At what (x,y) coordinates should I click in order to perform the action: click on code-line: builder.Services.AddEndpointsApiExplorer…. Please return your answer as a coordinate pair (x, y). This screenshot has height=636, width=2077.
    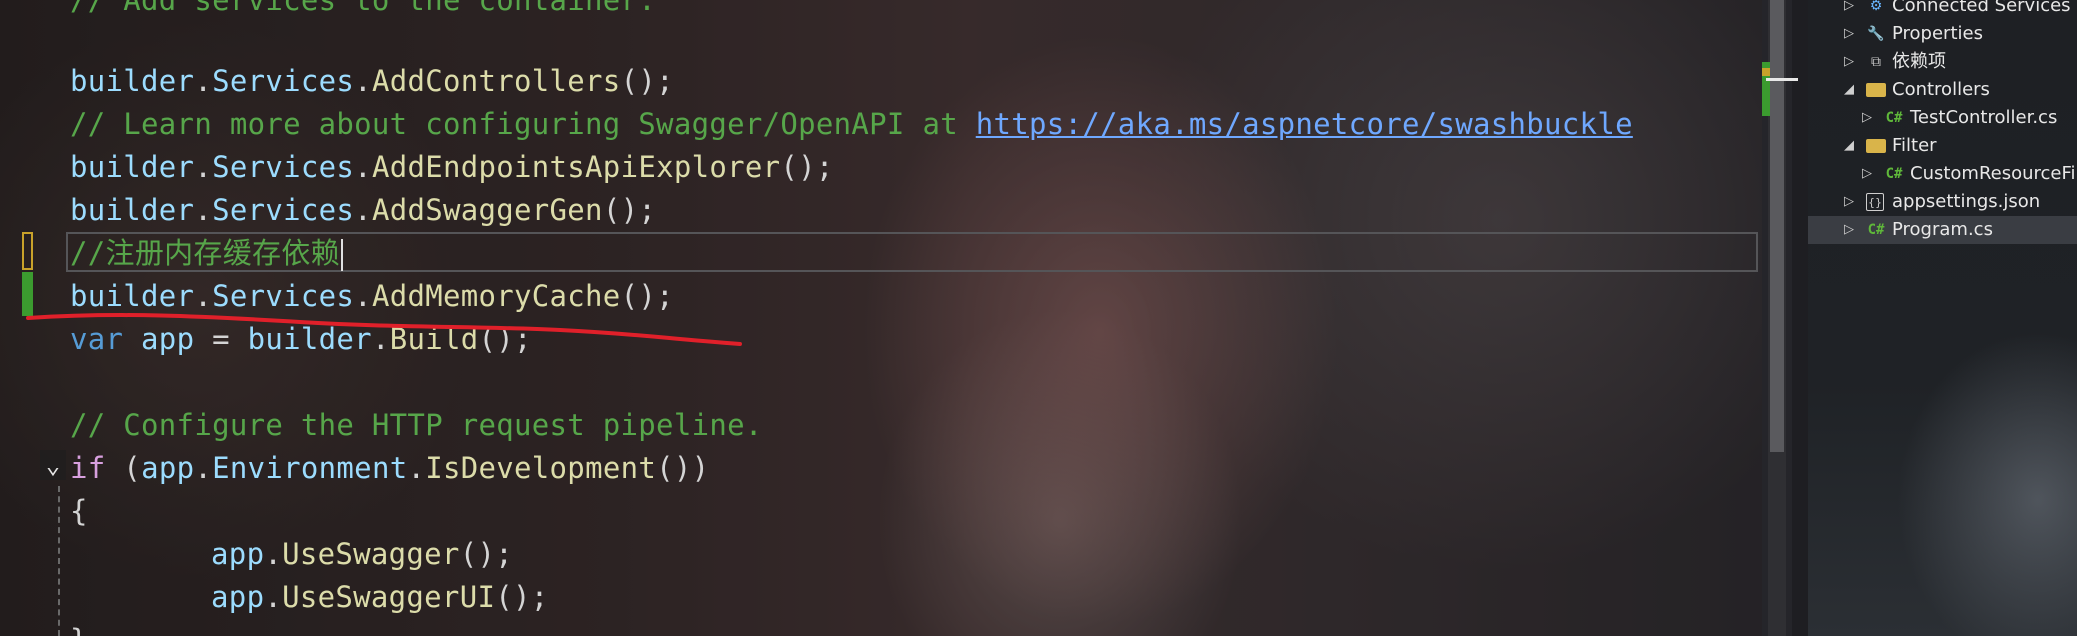
    Looking at the image, I should click on (452, 167).